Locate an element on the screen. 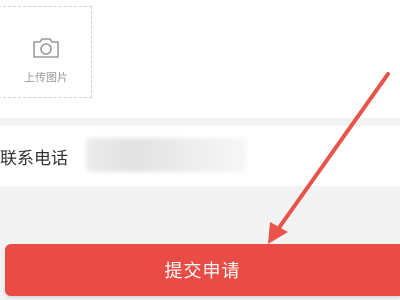 The width and height of the screenshot is (400, 300). upload-image-button: 上传图片 is located at coordinates (46, 52).